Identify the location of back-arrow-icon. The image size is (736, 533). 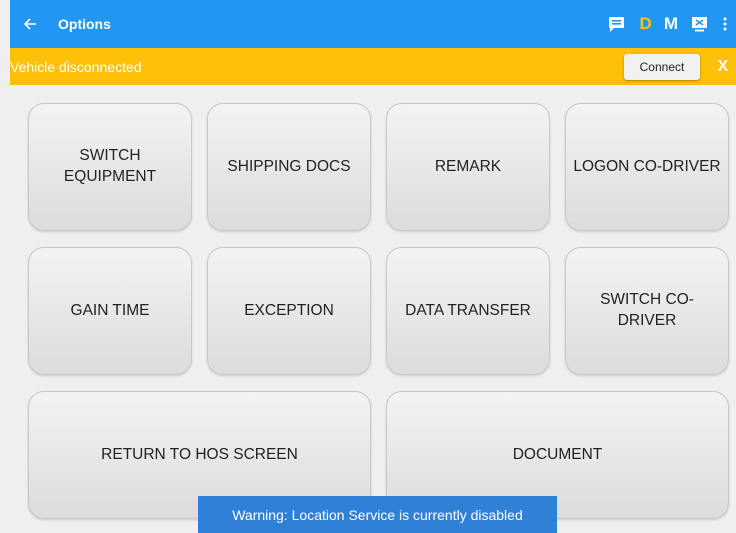
(29, 24).